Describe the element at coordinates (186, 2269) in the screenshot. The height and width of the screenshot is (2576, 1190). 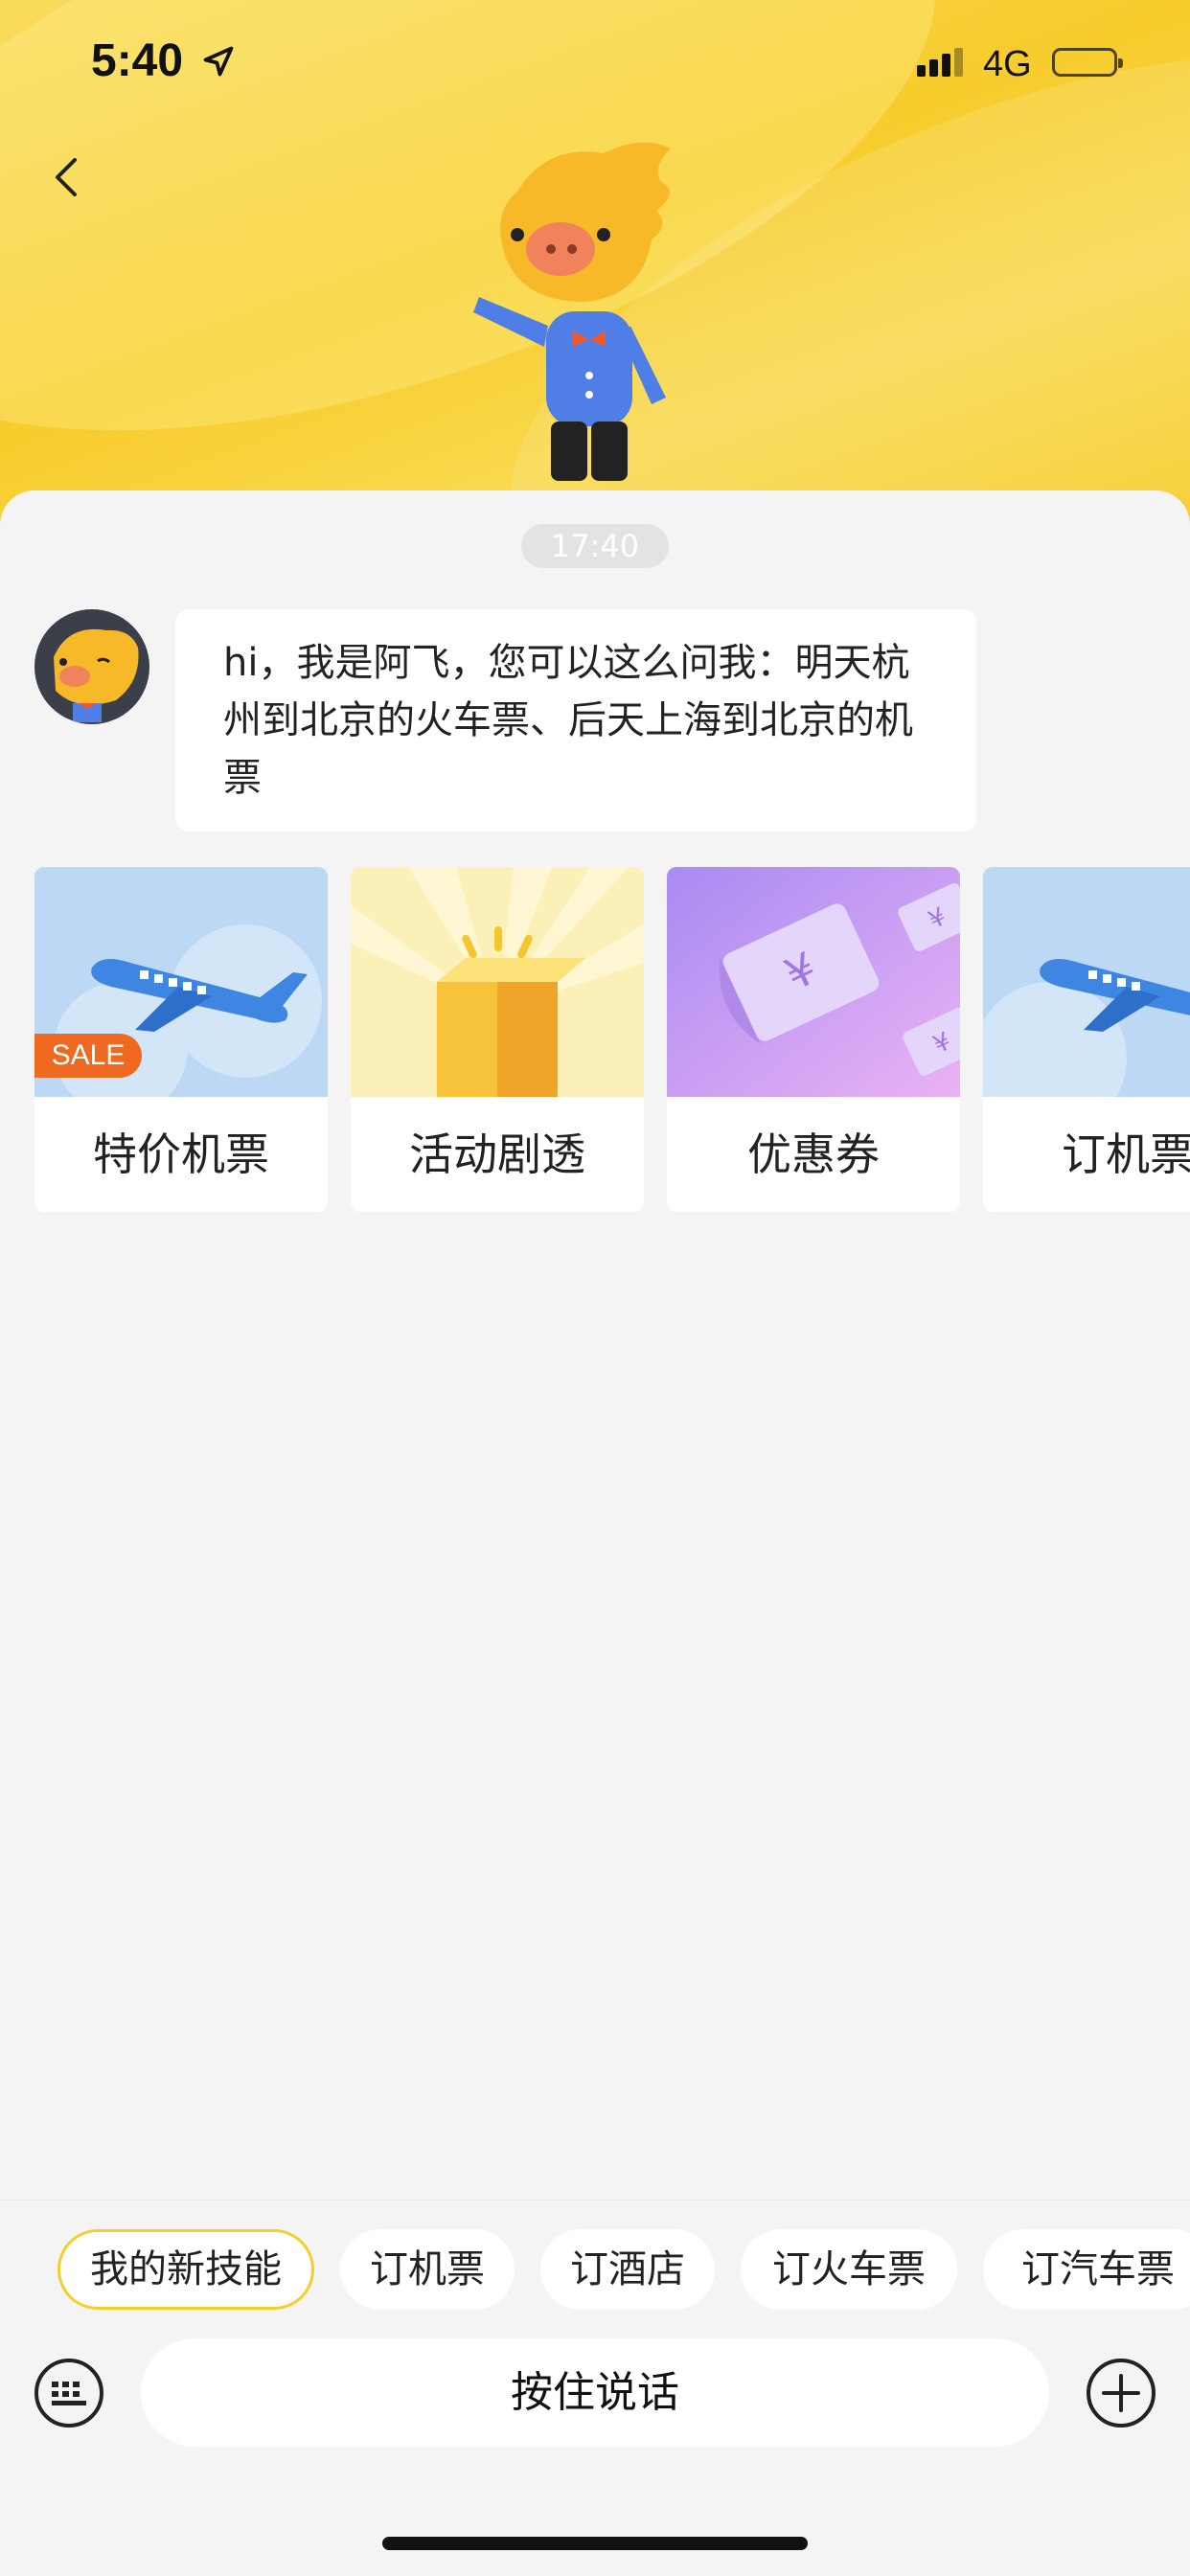
I see `chip-new-skills: 我的新技能` at that location.